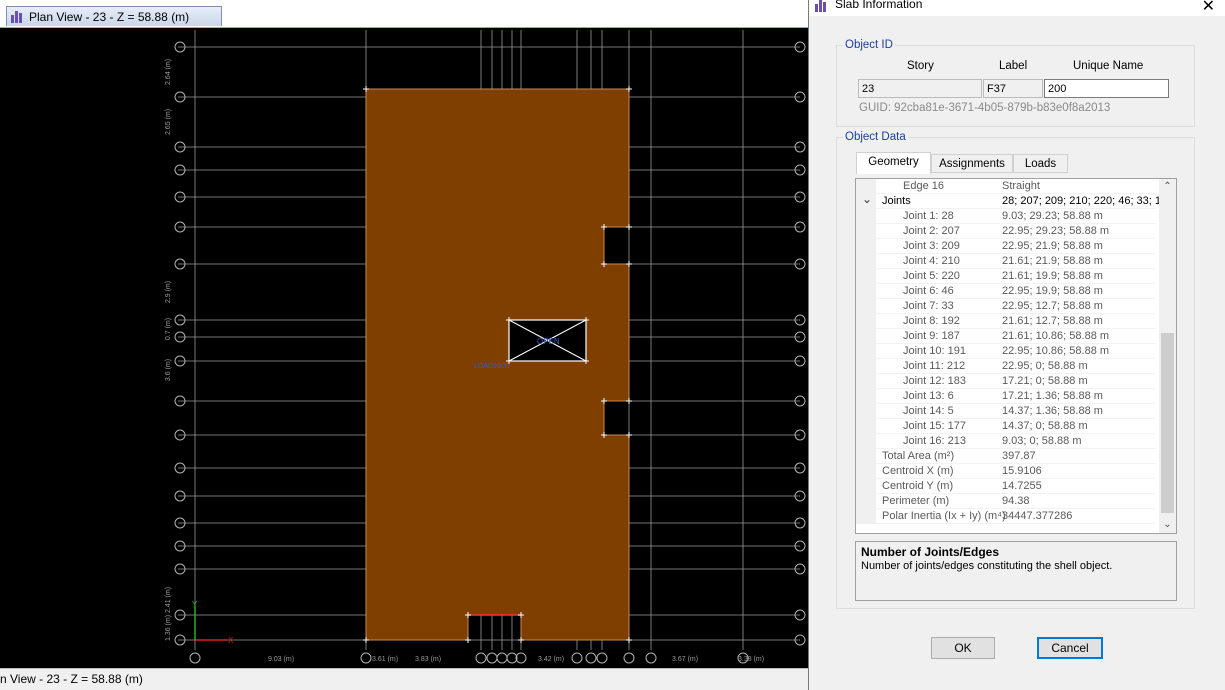  What do you see at coordinates (1017, 8) in the screenshot?
I see `dialog-titlebar: Slab Information ✕` at bounding box center [1017, 8].